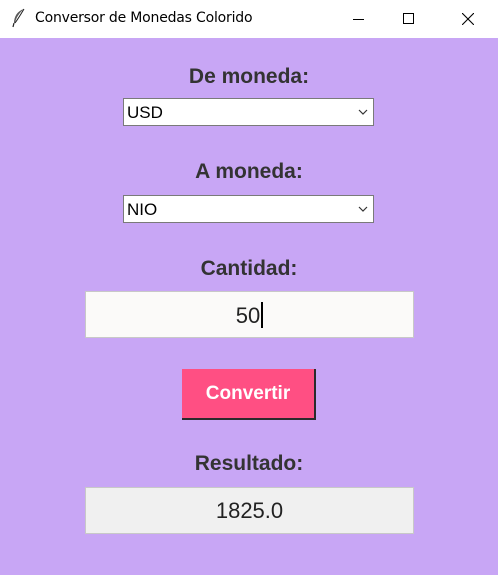 The image size is (498, 575). I want to click on text-caret, so click(262, 315).